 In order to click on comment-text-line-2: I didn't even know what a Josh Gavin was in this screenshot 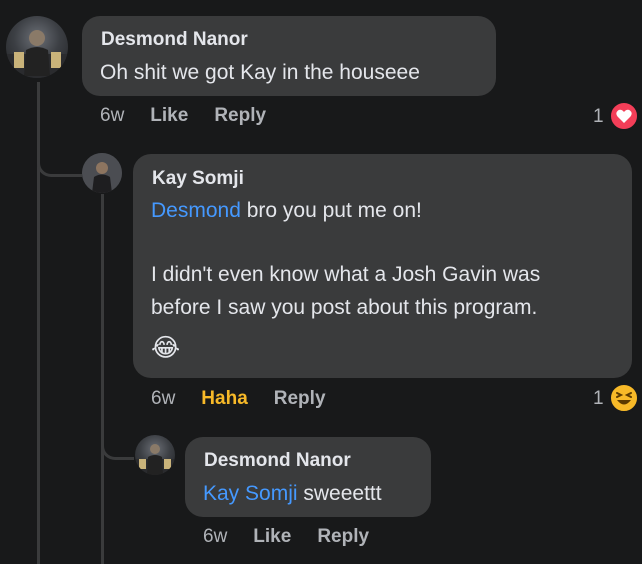, I will do `click(346, 274)`.